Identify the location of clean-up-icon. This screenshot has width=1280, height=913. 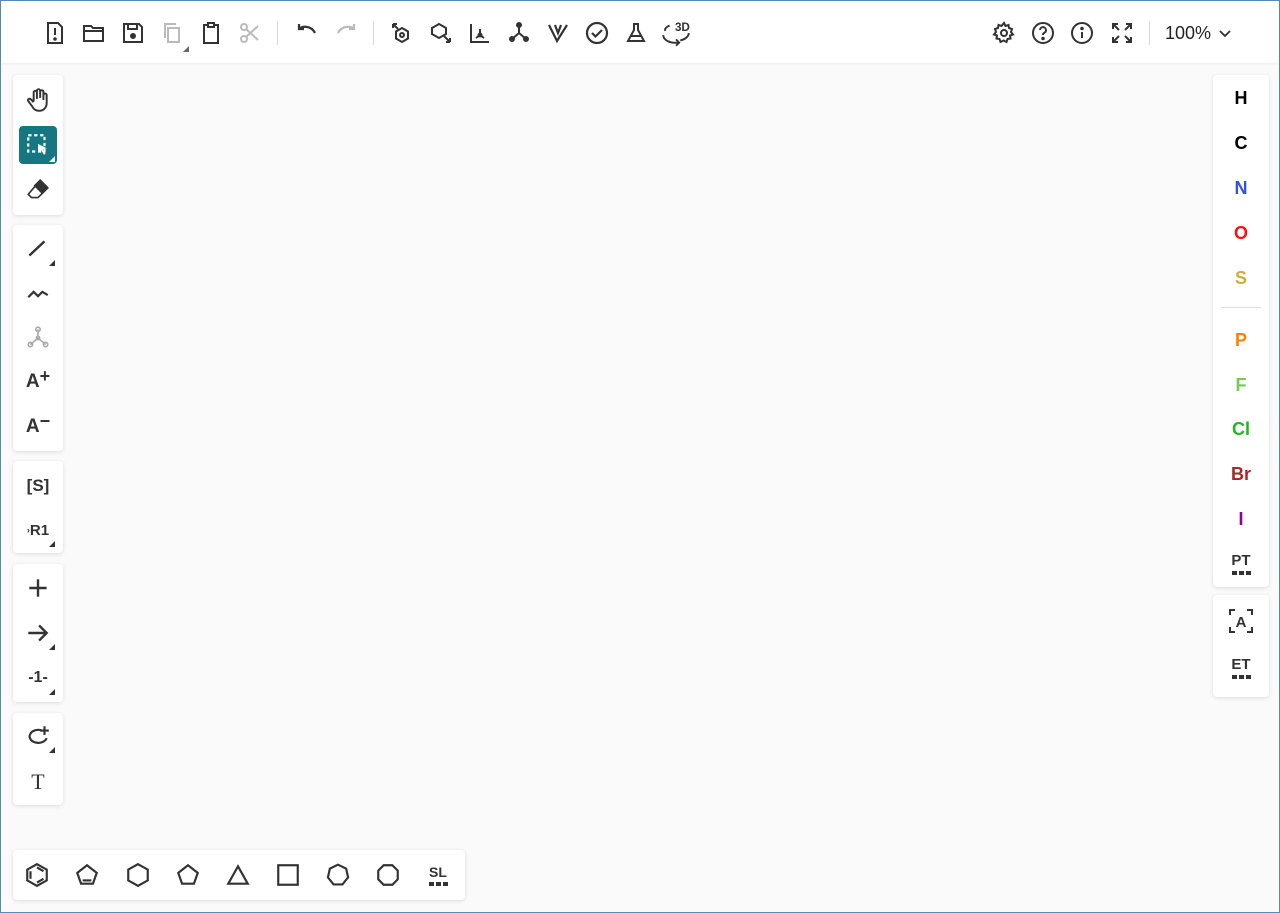
(441, 32).